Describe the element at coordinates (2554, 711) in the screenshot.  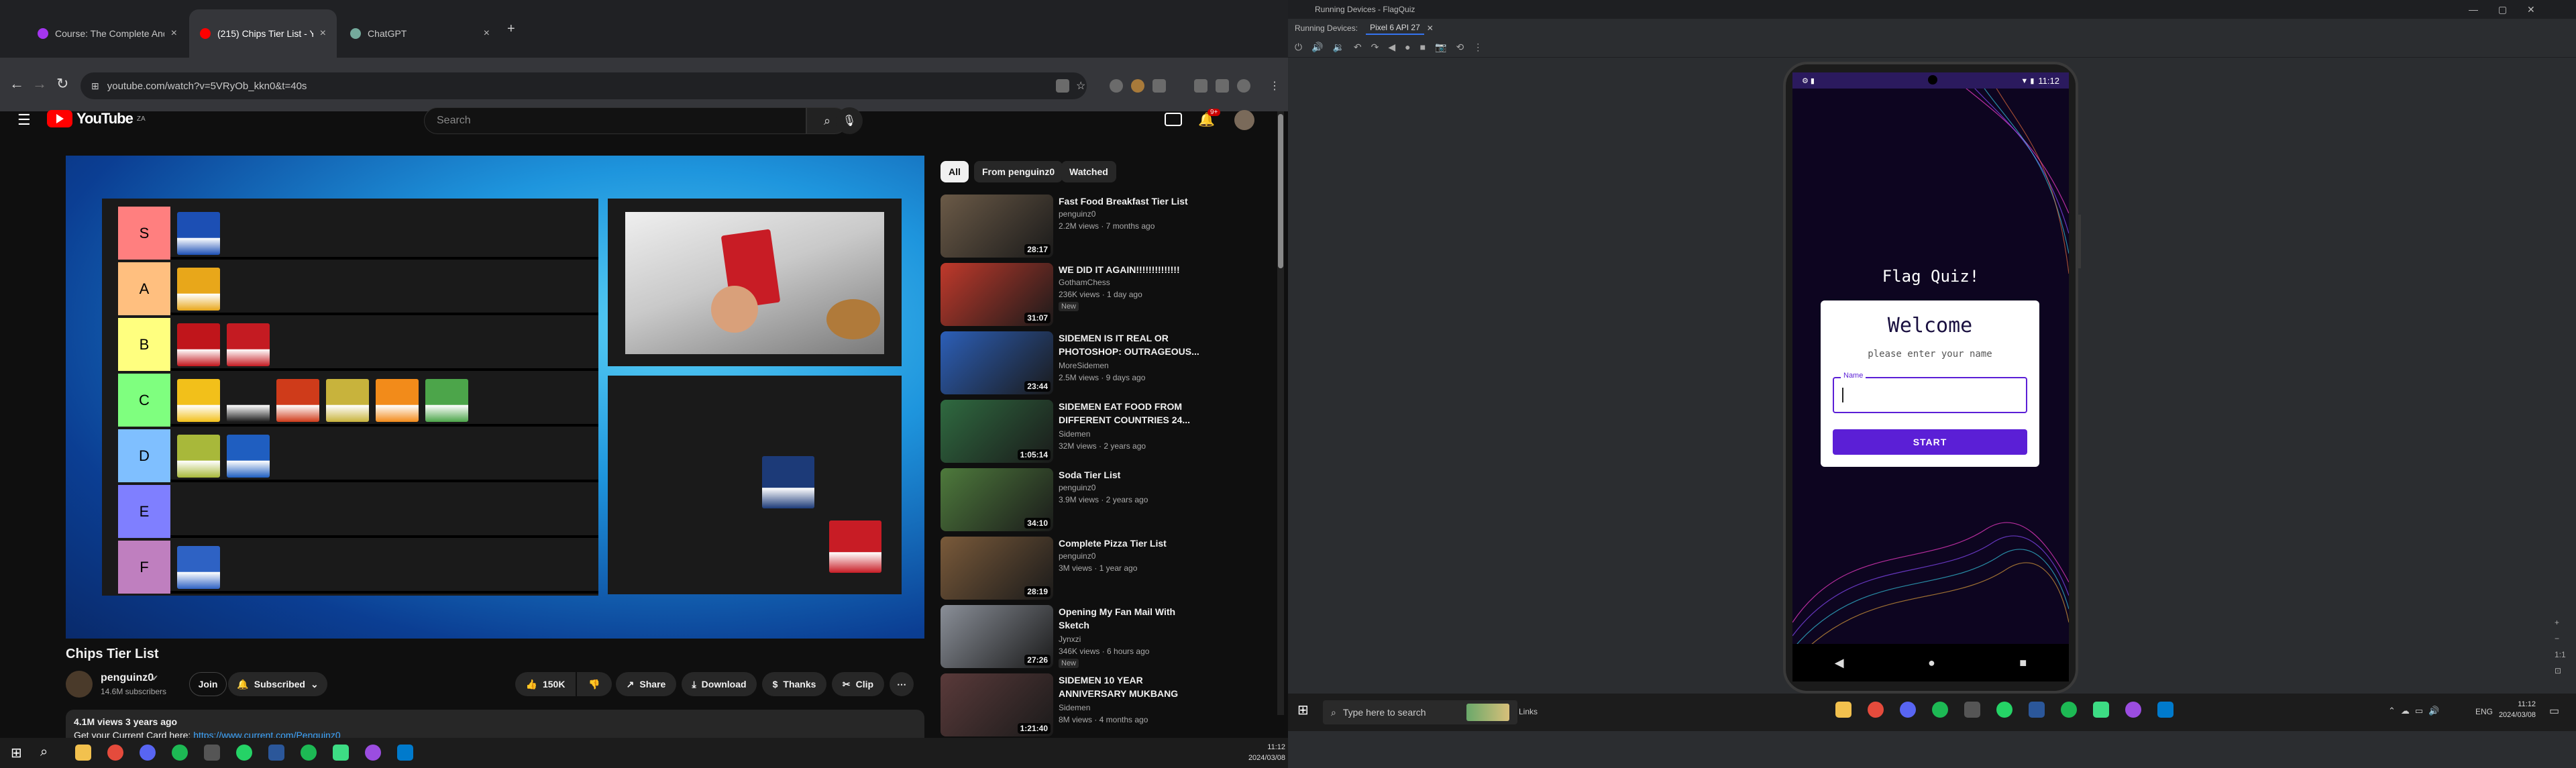
I see `notification-center-icon: ▭` at that location.